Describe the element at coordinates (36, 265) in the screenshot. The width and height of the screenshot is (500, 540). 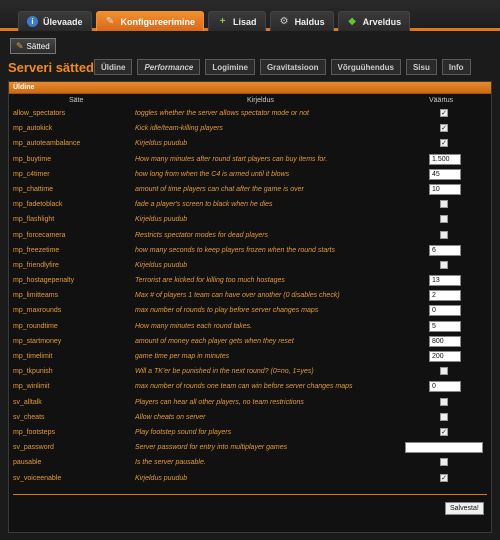
I see `setting-name: mp_friendlyfire` at that location.